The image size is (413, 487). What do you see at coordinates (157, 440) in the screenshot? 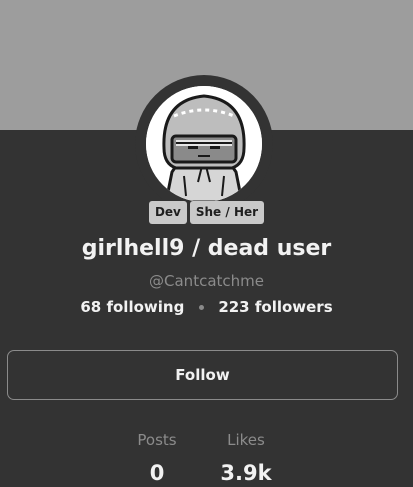
I see `posts-label: Posts` at bounding box center [157, 440].